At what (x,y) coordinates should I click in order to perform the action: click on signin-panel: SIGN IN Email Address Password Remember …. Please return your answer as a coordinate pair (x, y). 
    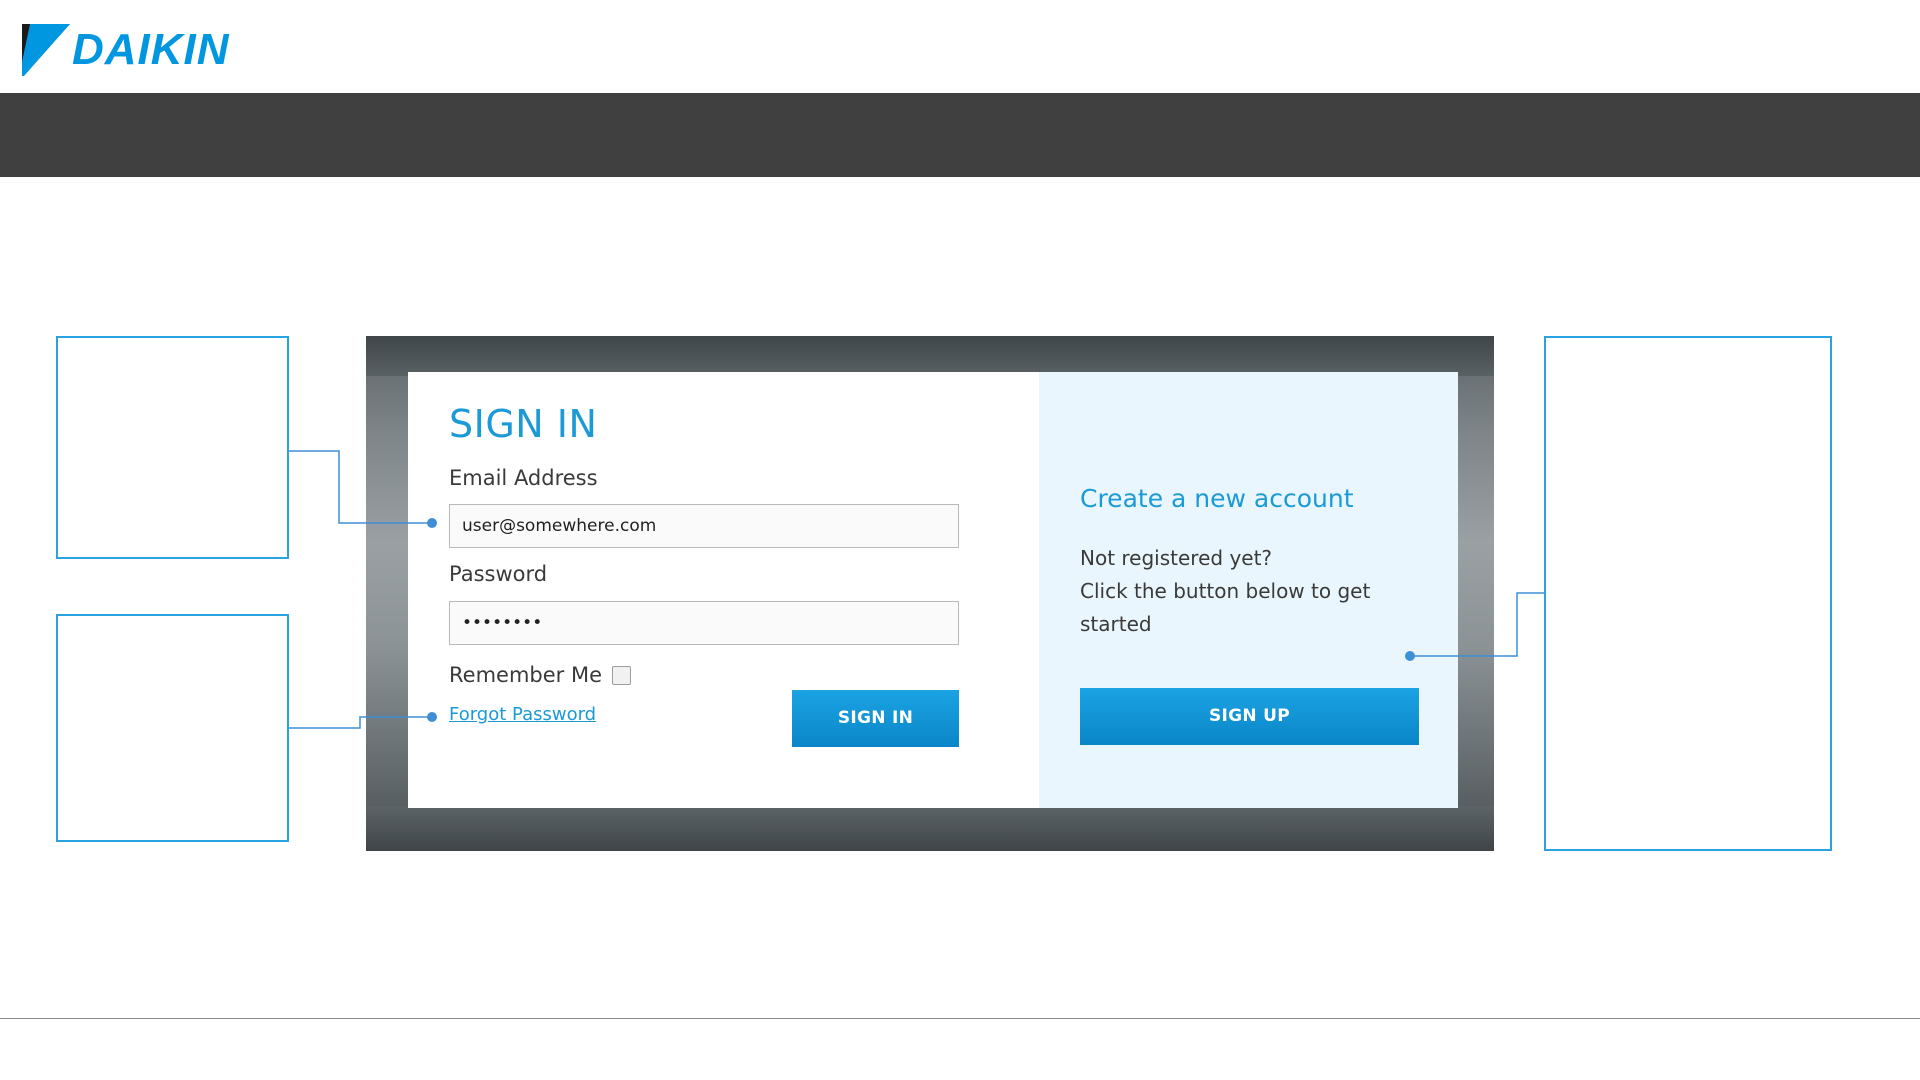
    Looking at the image, I should click on (723, 590).